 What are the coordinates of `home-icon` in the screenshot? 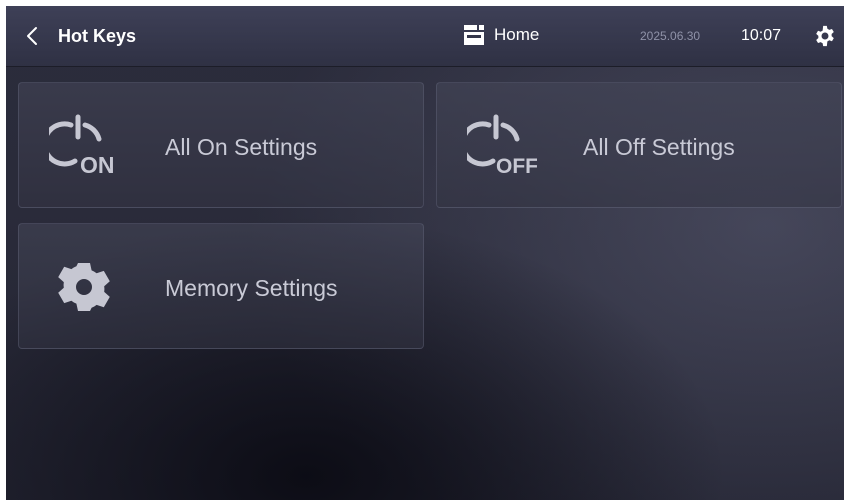 It's located at (474, 35).